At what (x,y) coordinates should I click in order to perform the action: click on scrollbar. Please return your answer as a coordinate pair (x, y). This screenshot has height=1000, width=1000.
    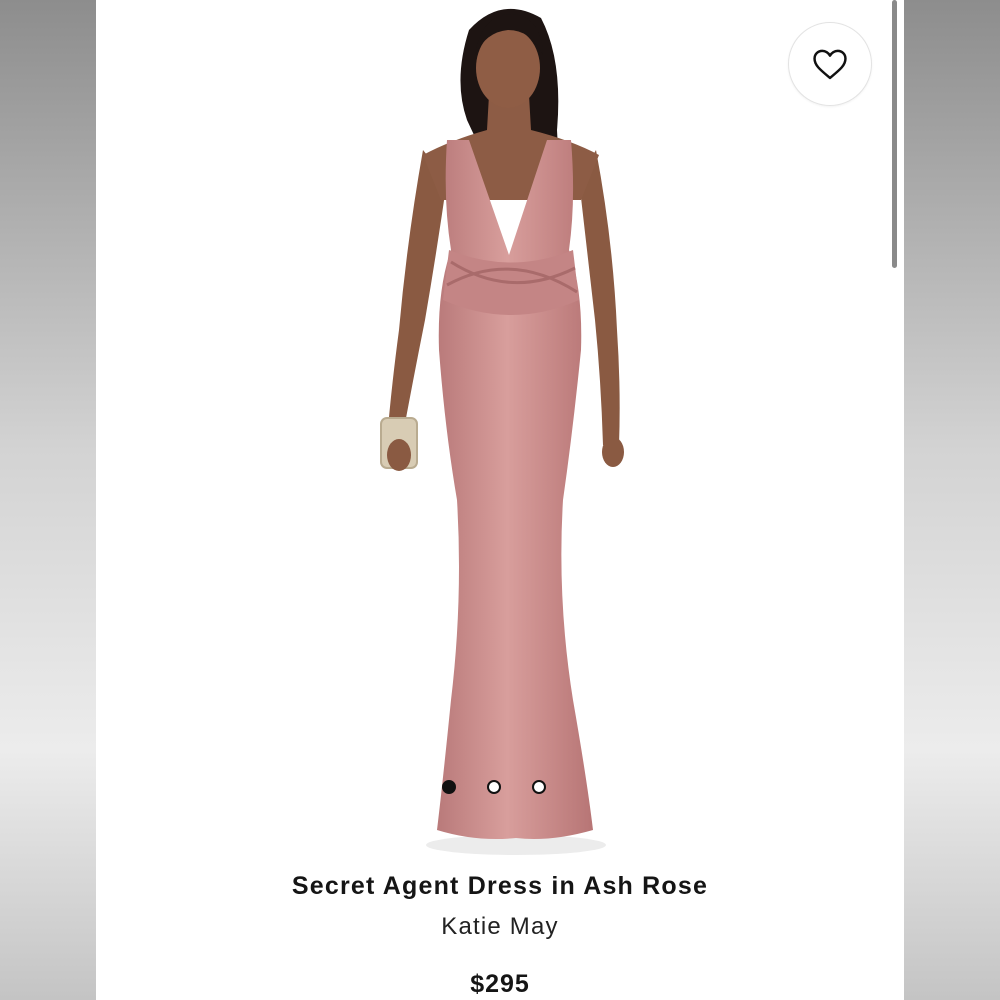
    Looking at the image, I should click on (894, 134).